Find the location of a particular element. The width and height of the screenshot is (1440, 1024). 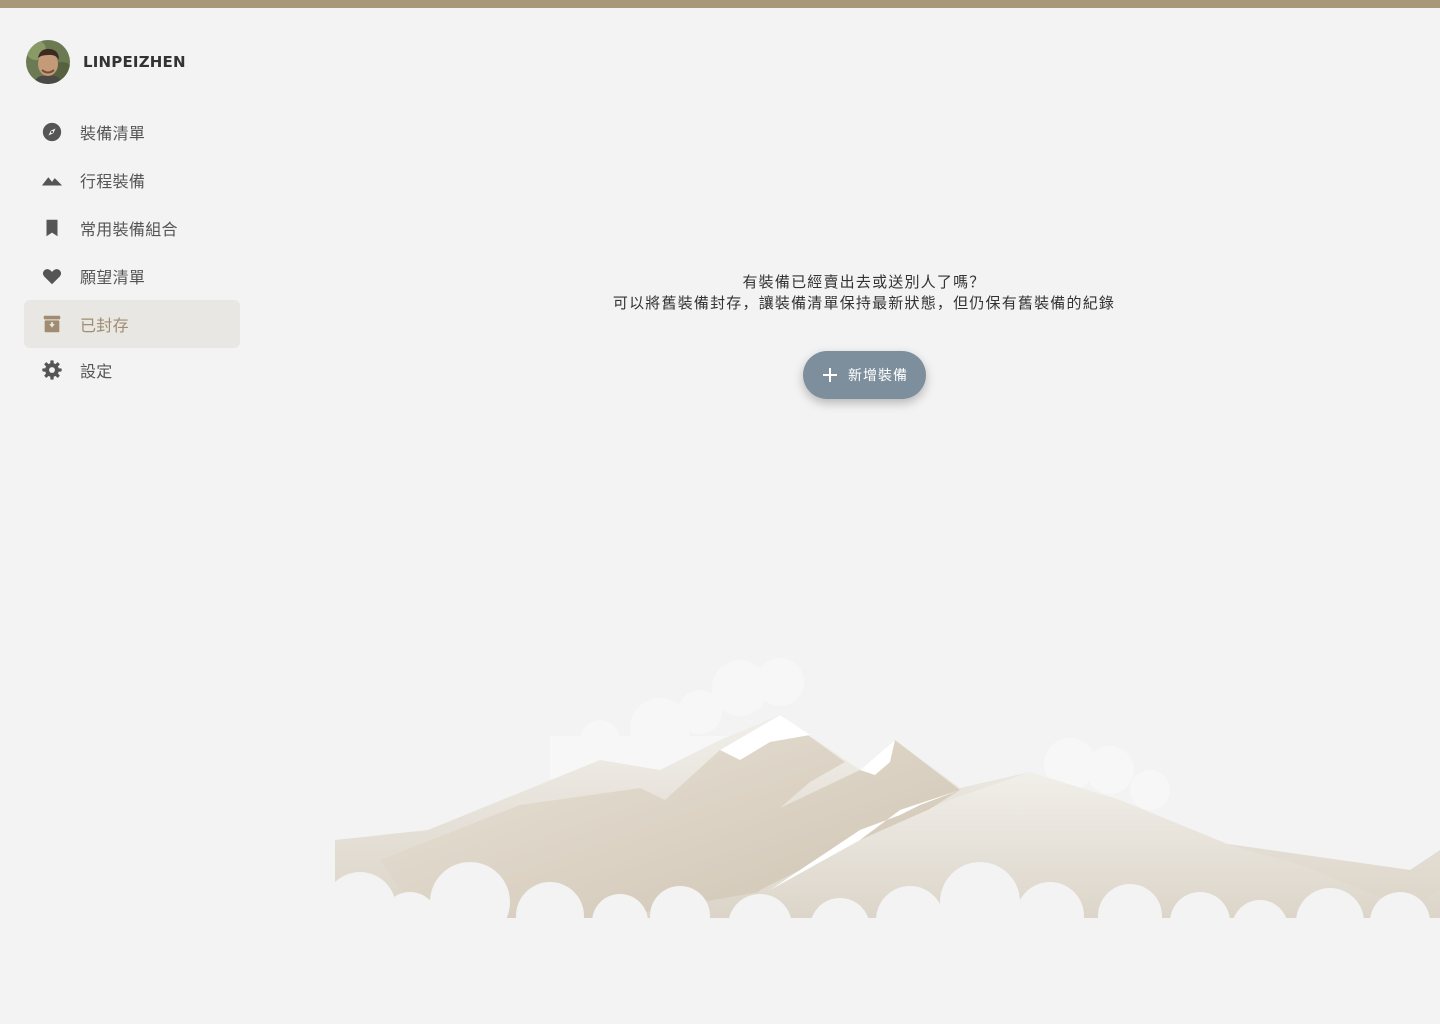

nav-item-wishlist: 願望清單 is located at coordinates (132, 276).